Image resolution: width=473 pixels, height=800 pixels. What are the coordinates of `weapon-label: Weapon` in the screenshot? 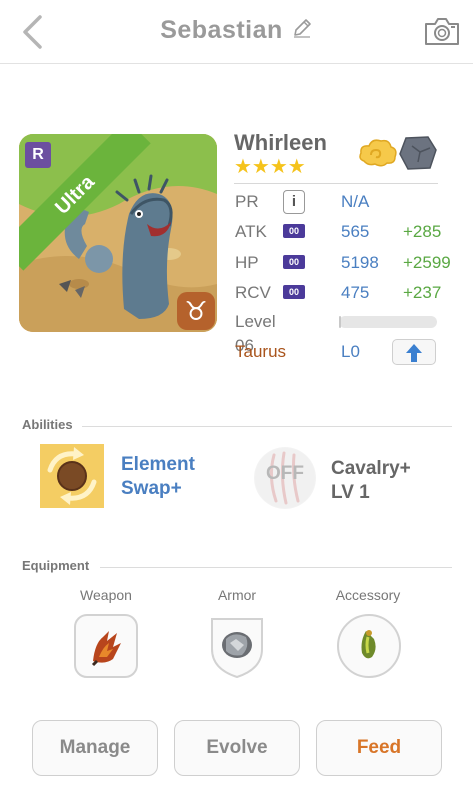 It's located at (106, 595).